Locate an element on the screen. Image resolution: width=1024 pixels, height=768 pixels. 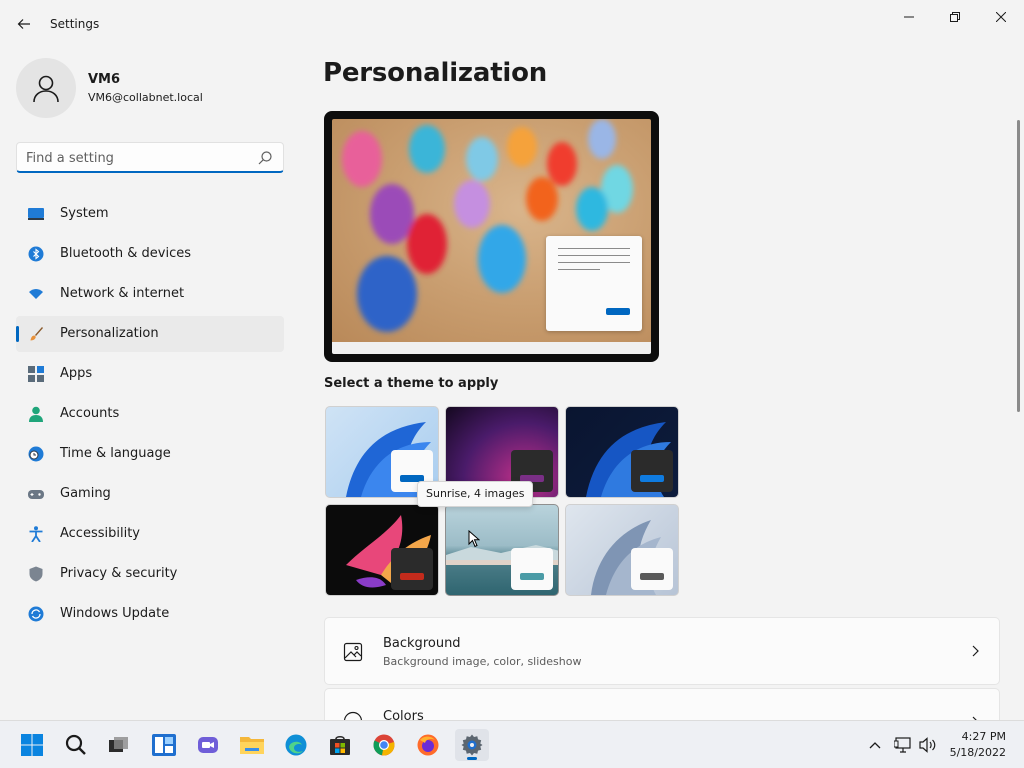
sidebar-item-label: Accounts is located at coordinates (90, 413).